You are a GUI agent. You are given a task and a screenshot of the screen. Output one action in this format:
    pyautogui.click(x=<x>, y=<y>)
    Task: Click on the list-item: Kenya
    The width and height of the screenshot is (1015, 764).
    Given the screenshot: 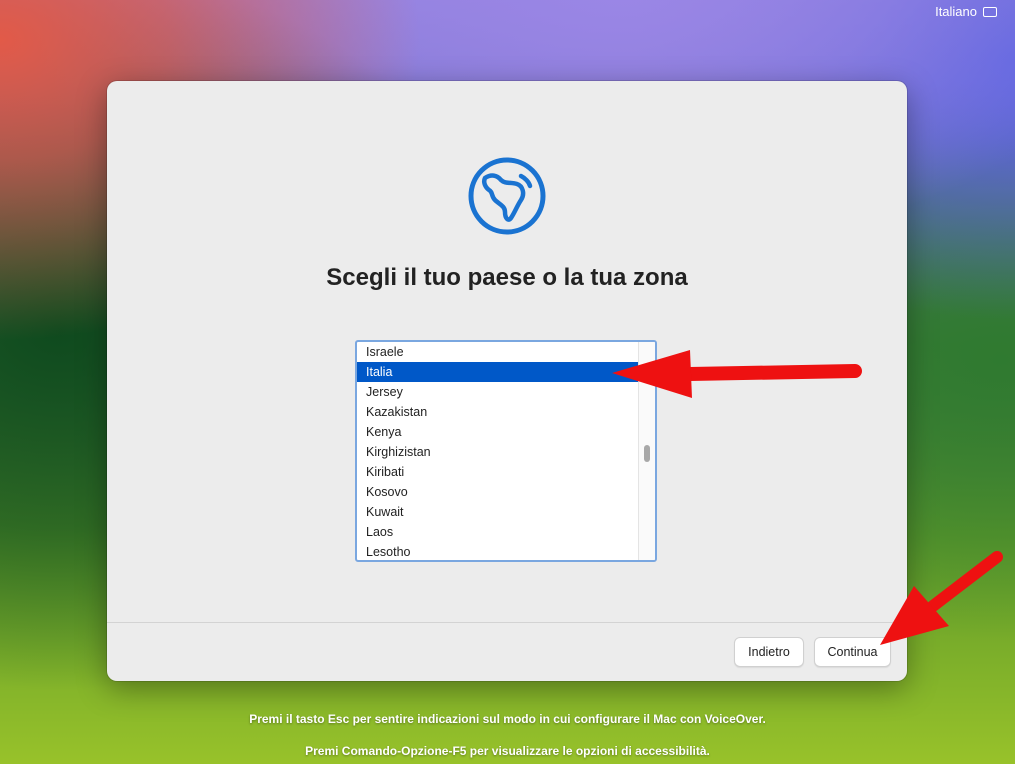 What is the action you would take?
    pyautogui.click(x=498, y=432)
    